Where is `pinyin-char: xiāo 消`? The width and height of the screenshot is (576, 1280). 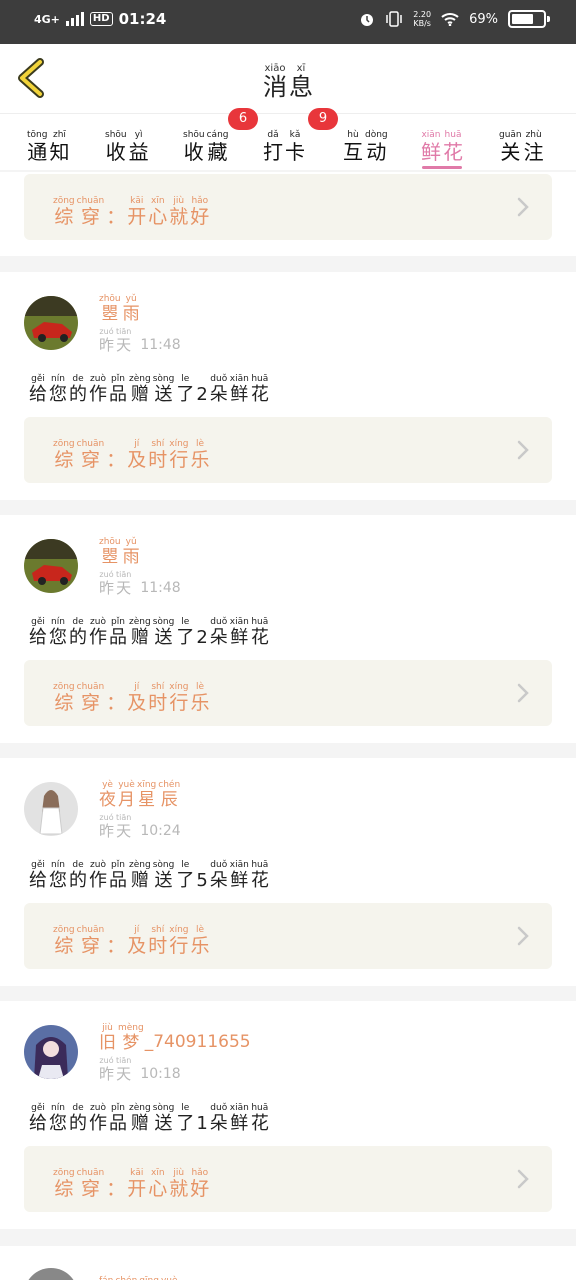 pinyin-char: xiāo 消 is located at coordinates (275, 81).